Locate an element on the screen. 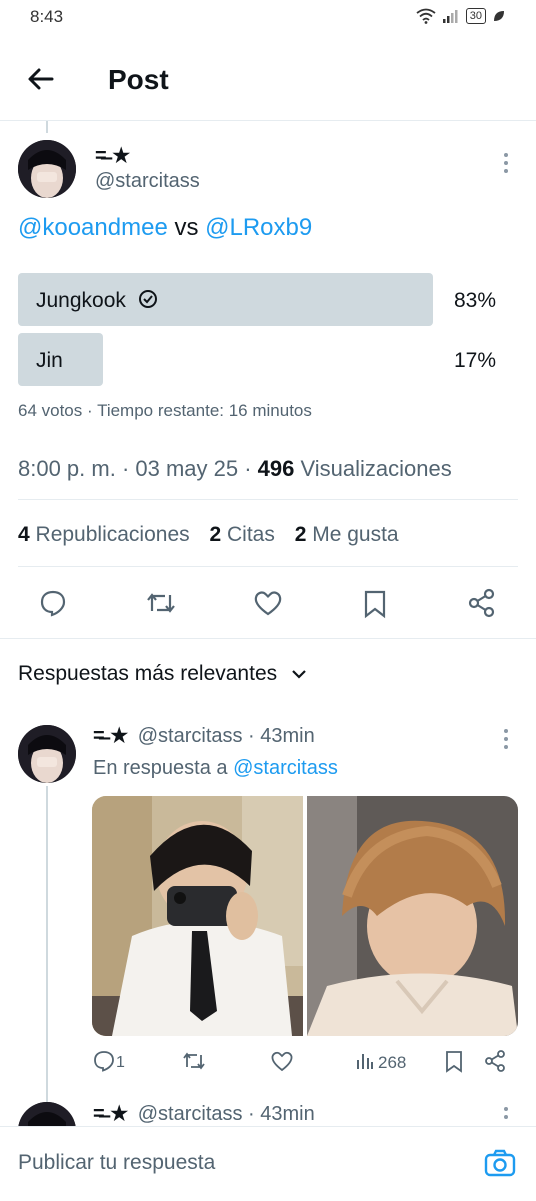 The width and height of the screenshot is (536, 1201). leaf-icon is located at coordinates (499, 16).